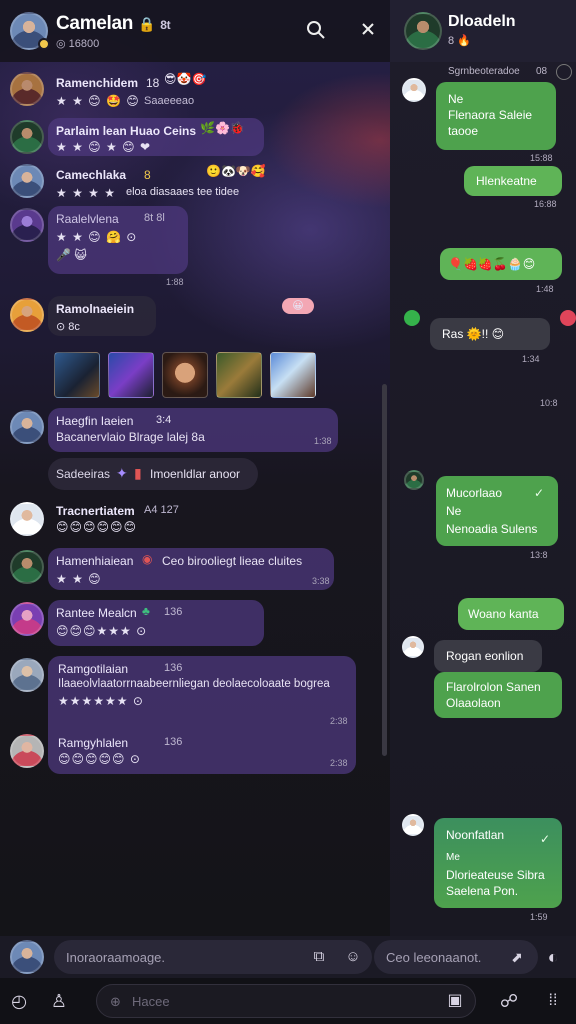 This screenshot has height=1024, width=576. I want to click on contact-name: Dloadeln, so click(482, 22).